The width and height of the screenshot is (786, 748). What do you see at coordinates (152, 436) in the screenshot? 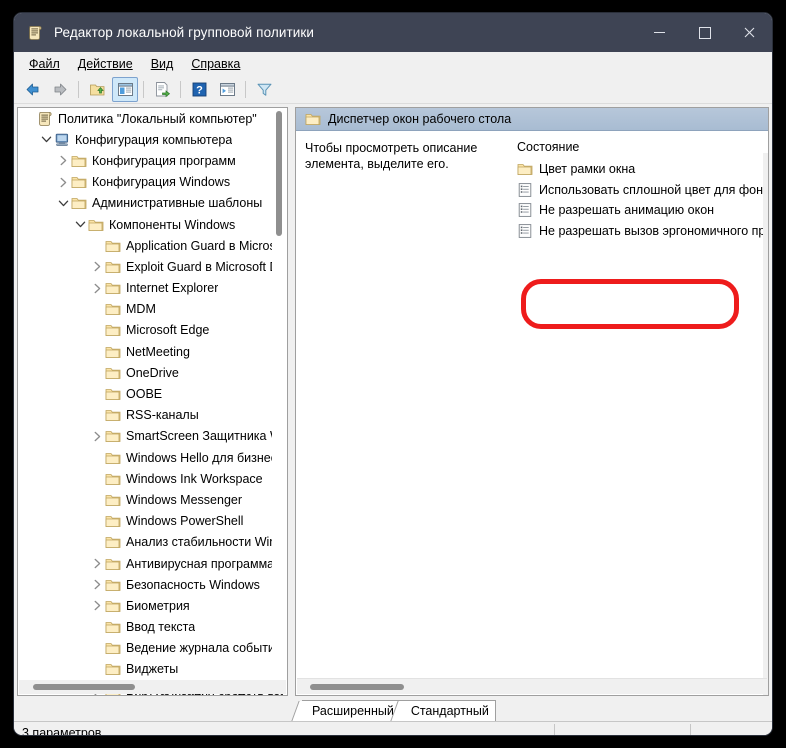
I see `tree-item: SmartScreen Защитника Wi` at bounding box center [152, 436].